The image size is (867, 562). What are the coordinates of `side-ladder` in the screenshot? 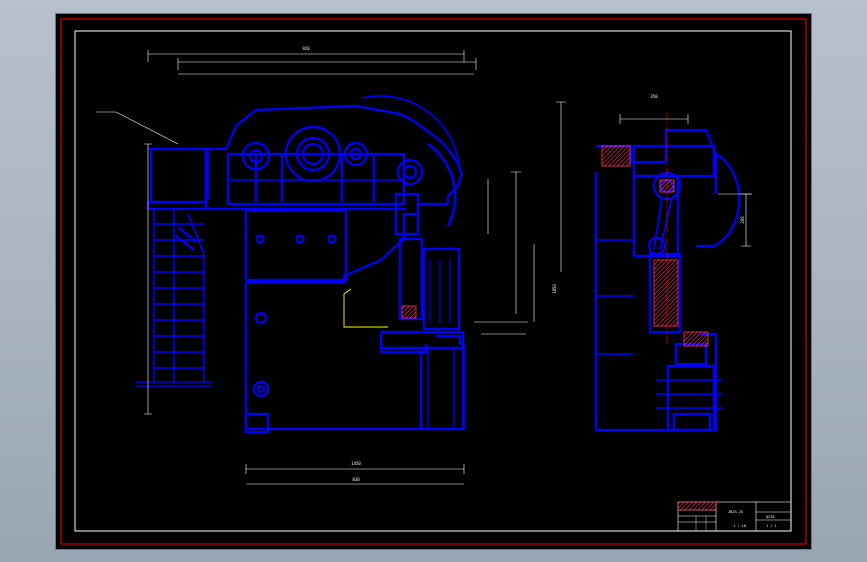 It's located at (174, 298).